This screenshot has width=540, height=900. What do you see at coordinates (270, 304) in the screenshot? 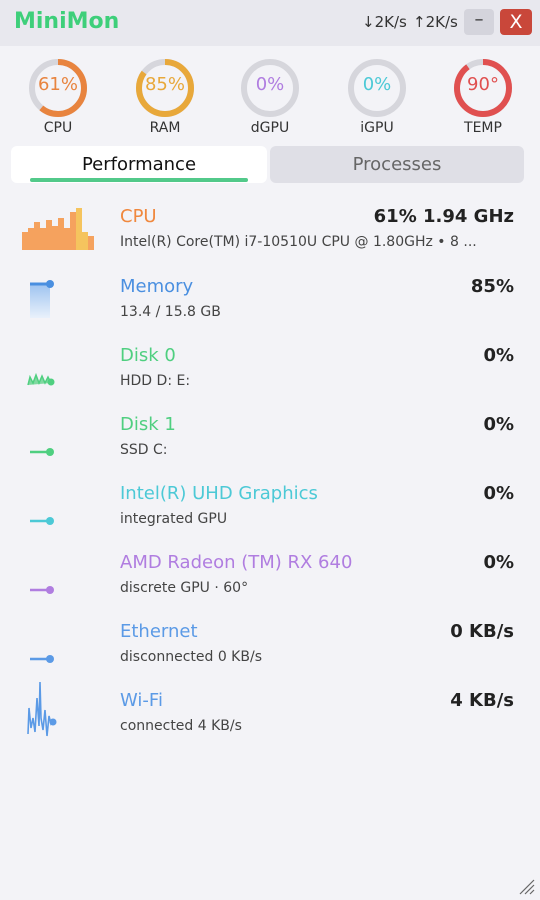
I see `row-memory: Memory 13.4 / 15.8 GB 85%` at bounding box center [270, 304].